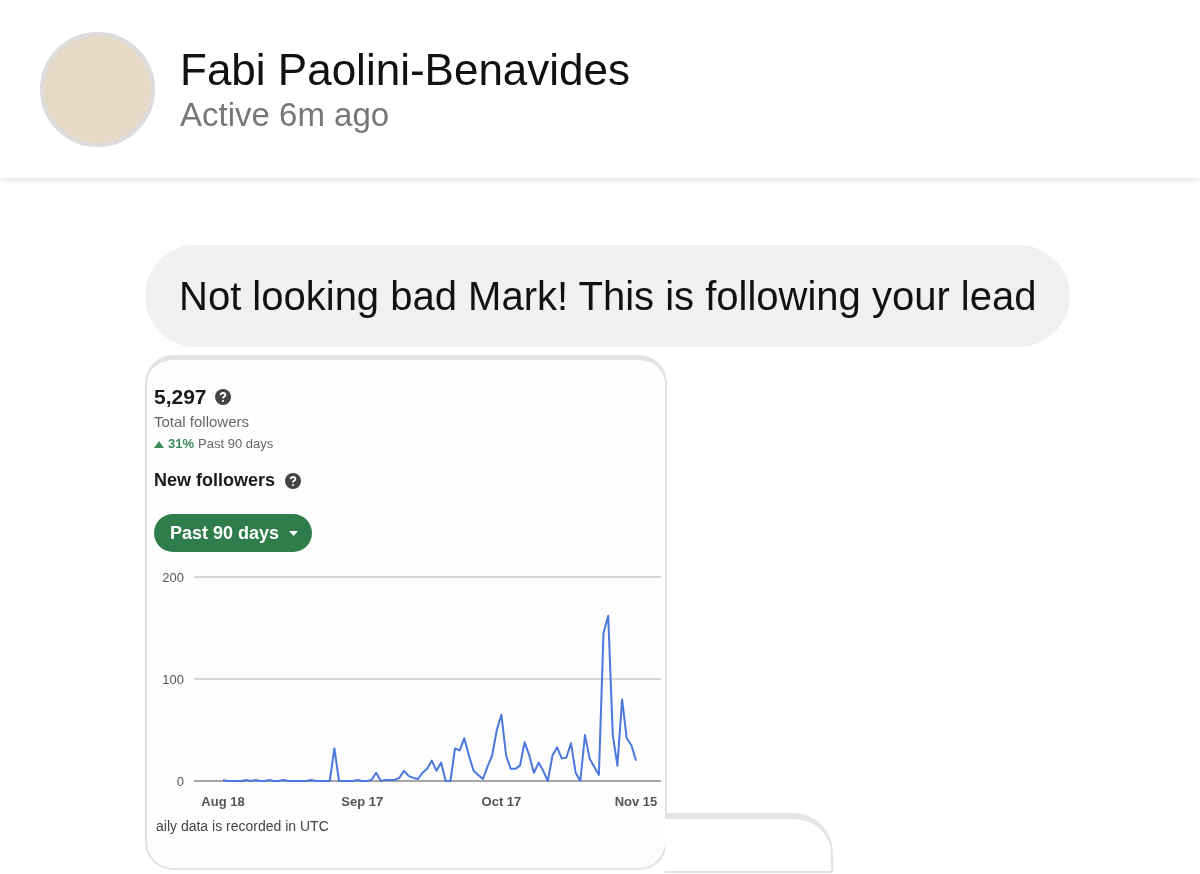  Describe the element at coordinates (180, 397) in the screenshot. I see `follower-total: 5,297` at that location.